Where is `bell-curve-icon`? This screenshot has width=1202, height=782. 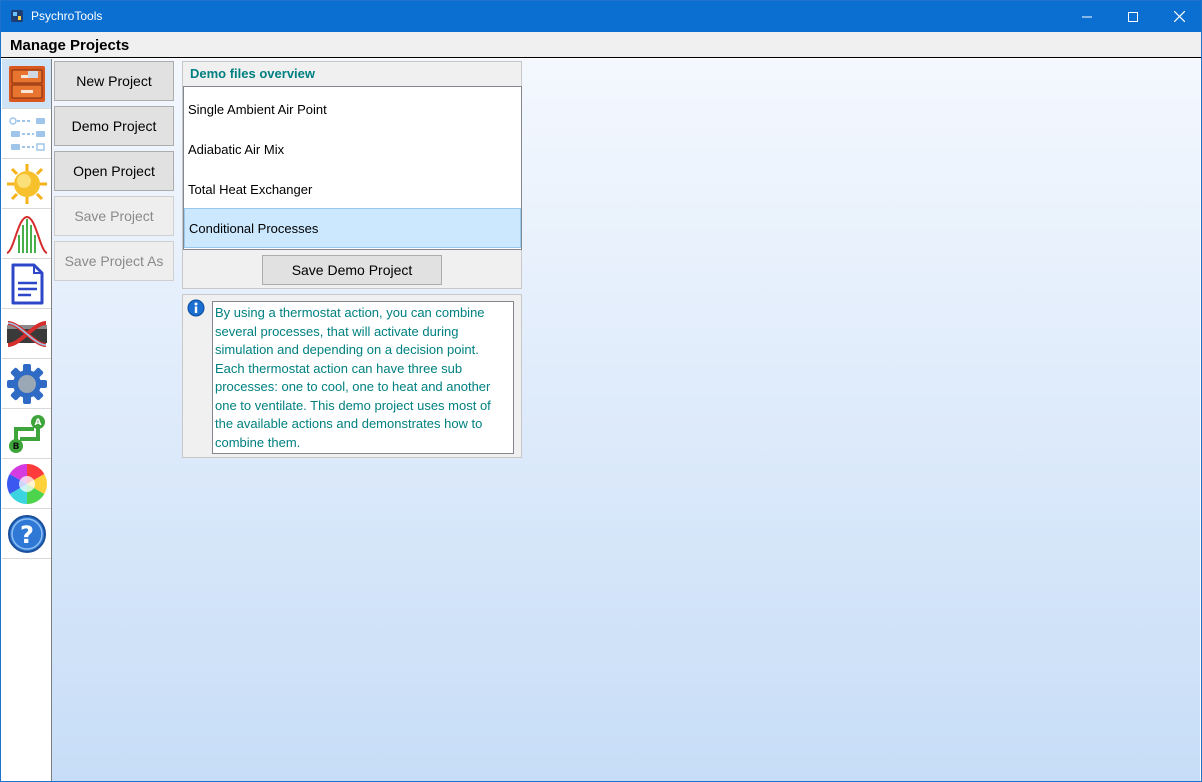
bell-curve-icon is located at coordinates (26, 234).